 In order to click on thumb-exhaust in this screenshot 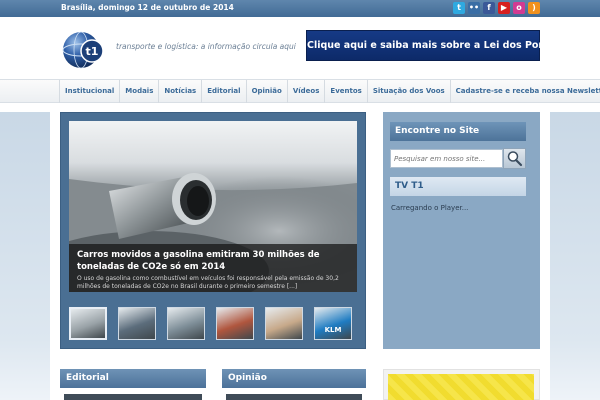, I will do `click(88, 323)`.